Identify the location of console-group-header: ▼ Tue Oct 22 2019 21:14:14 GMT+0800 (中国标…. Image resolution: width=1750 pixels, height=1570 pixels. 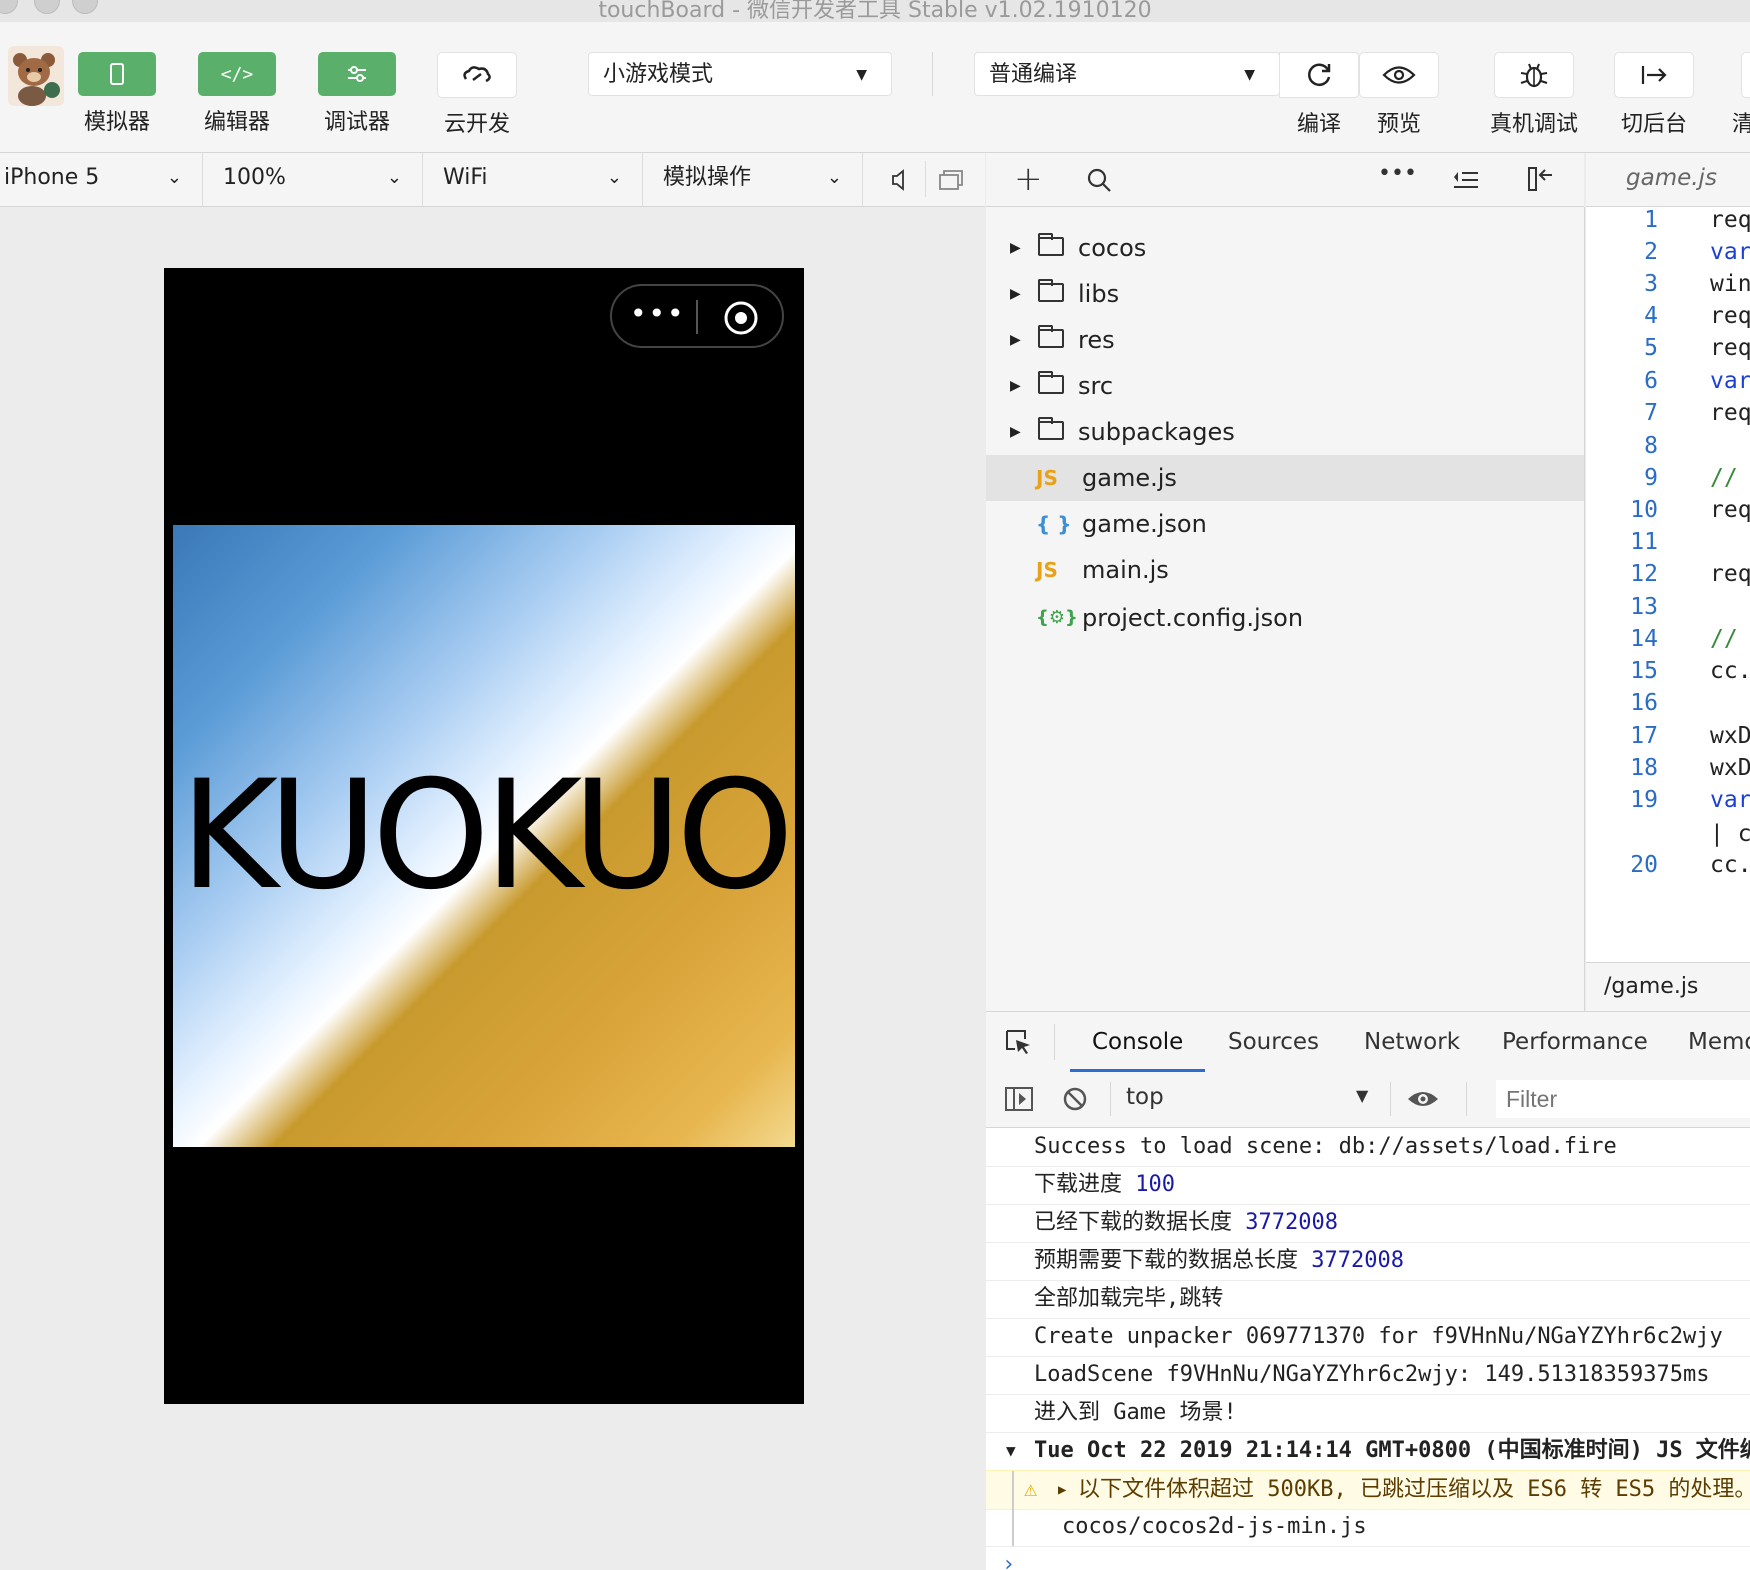
(1368, 1451).